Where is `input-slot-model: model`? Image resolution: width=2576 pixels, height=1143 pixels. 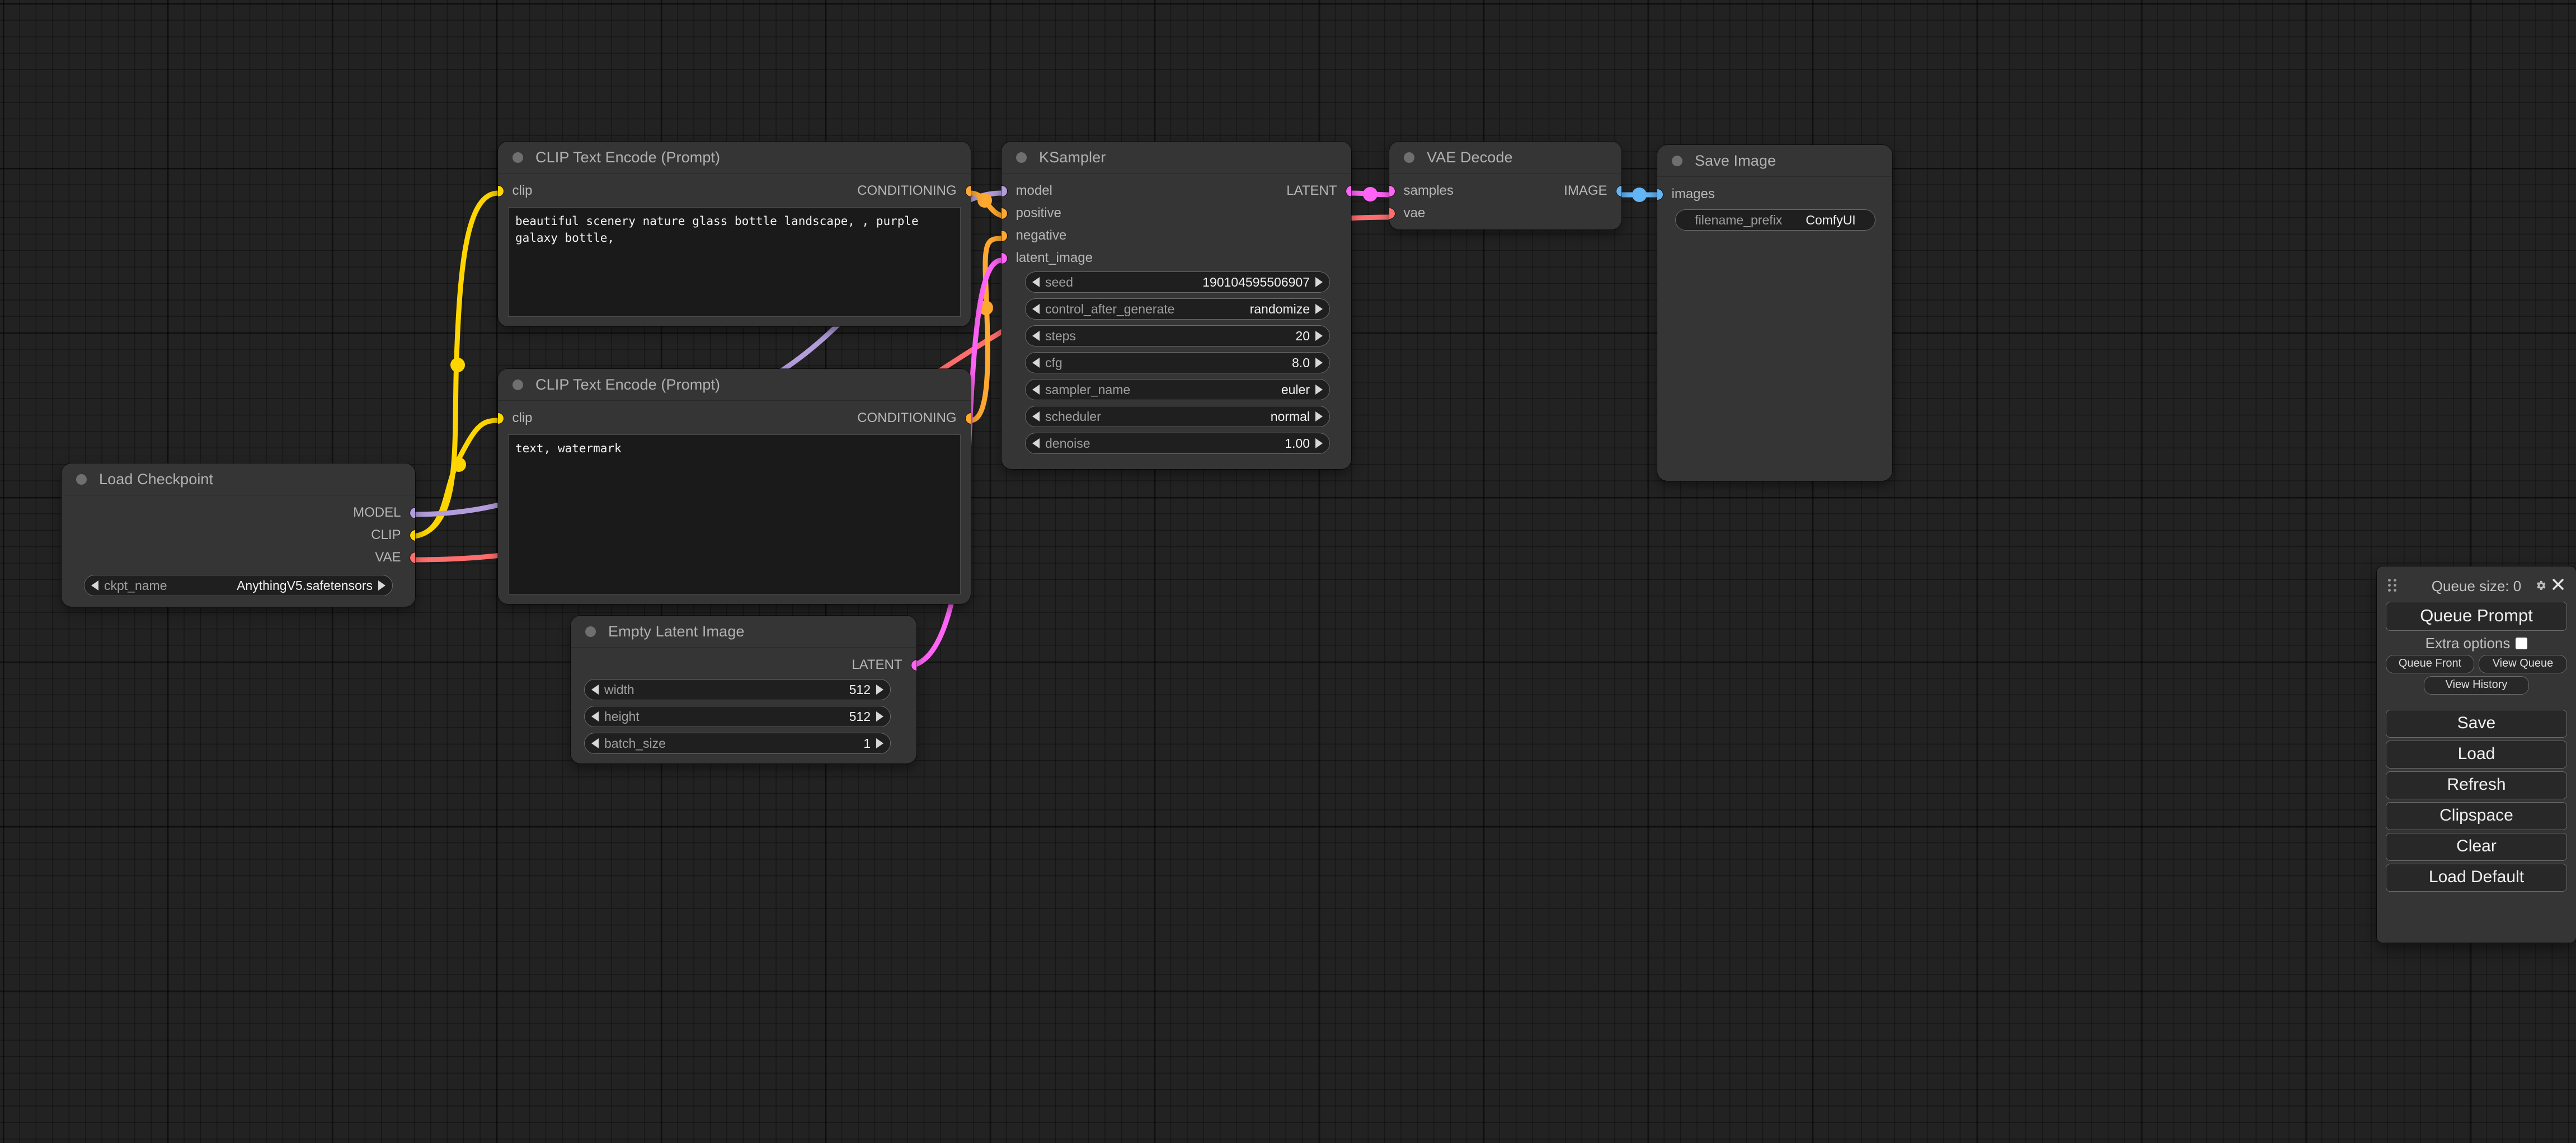
input-slot-model: model is located at coordinates (1027, 190).